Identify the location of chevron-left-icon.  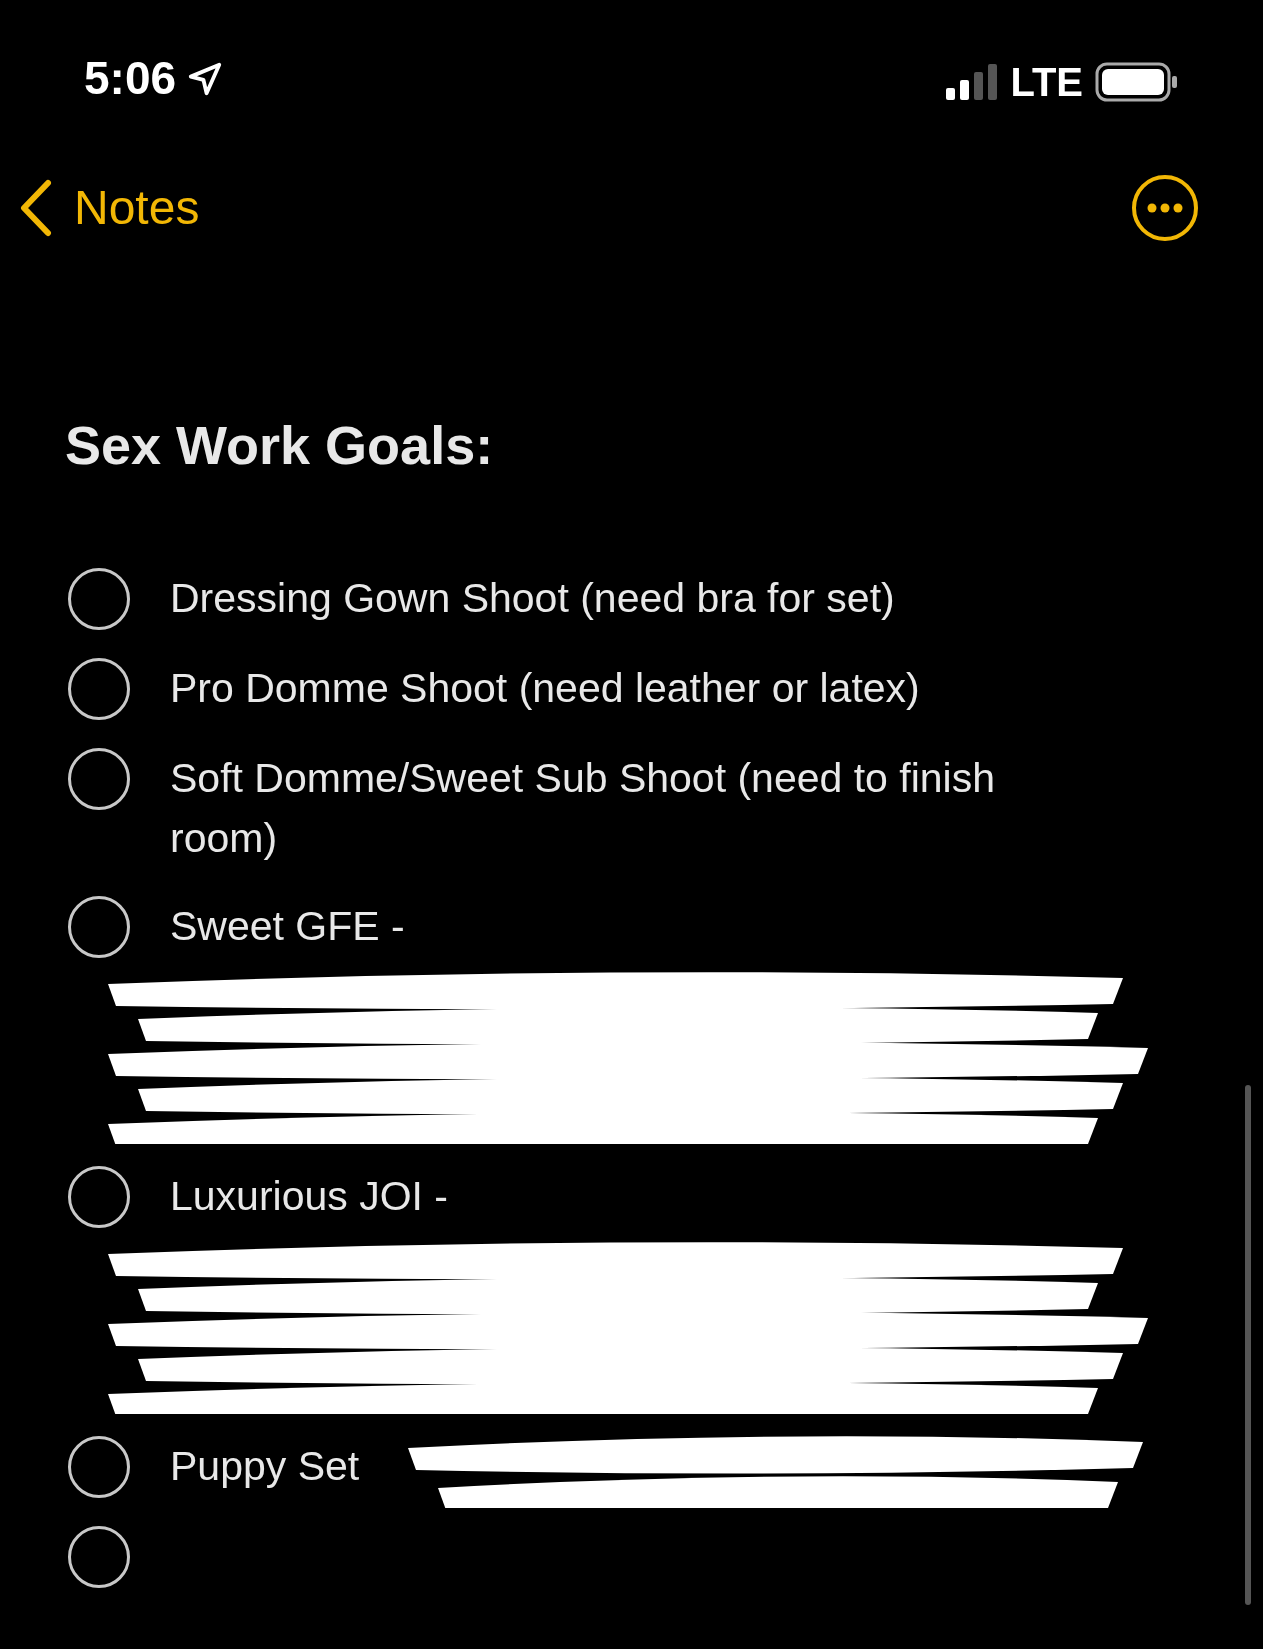
(36, 208).